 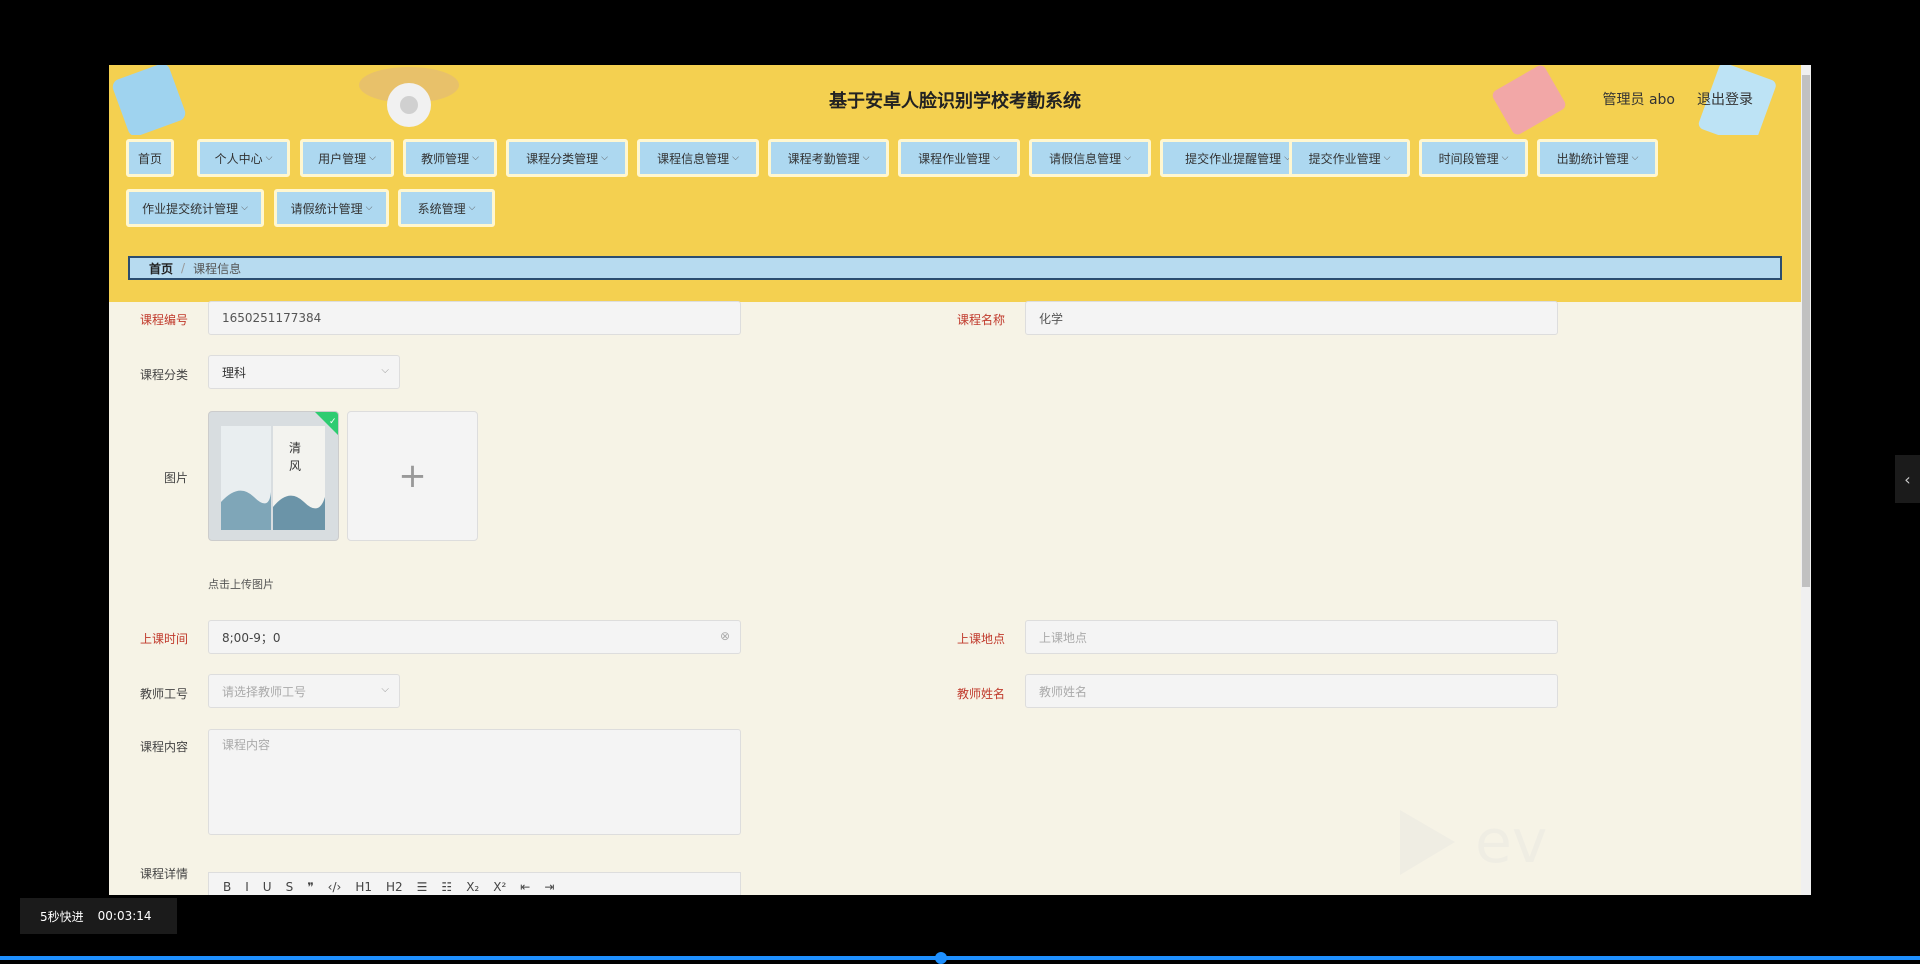 What do you see at coordinates (251, 637) in the screenshot?
I see `class-time-value: 8;00-9；0` at bounding box center [251, 637].